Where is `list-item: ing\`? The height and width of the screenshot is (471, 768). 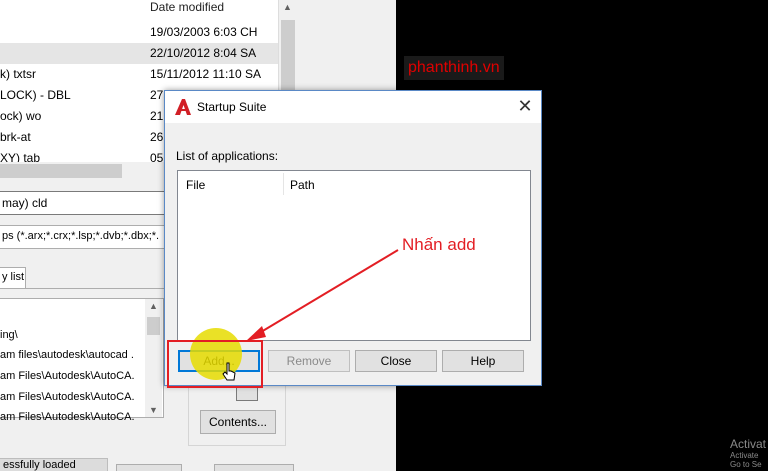 list-item: ing\ is located at coordinates (72, 335).